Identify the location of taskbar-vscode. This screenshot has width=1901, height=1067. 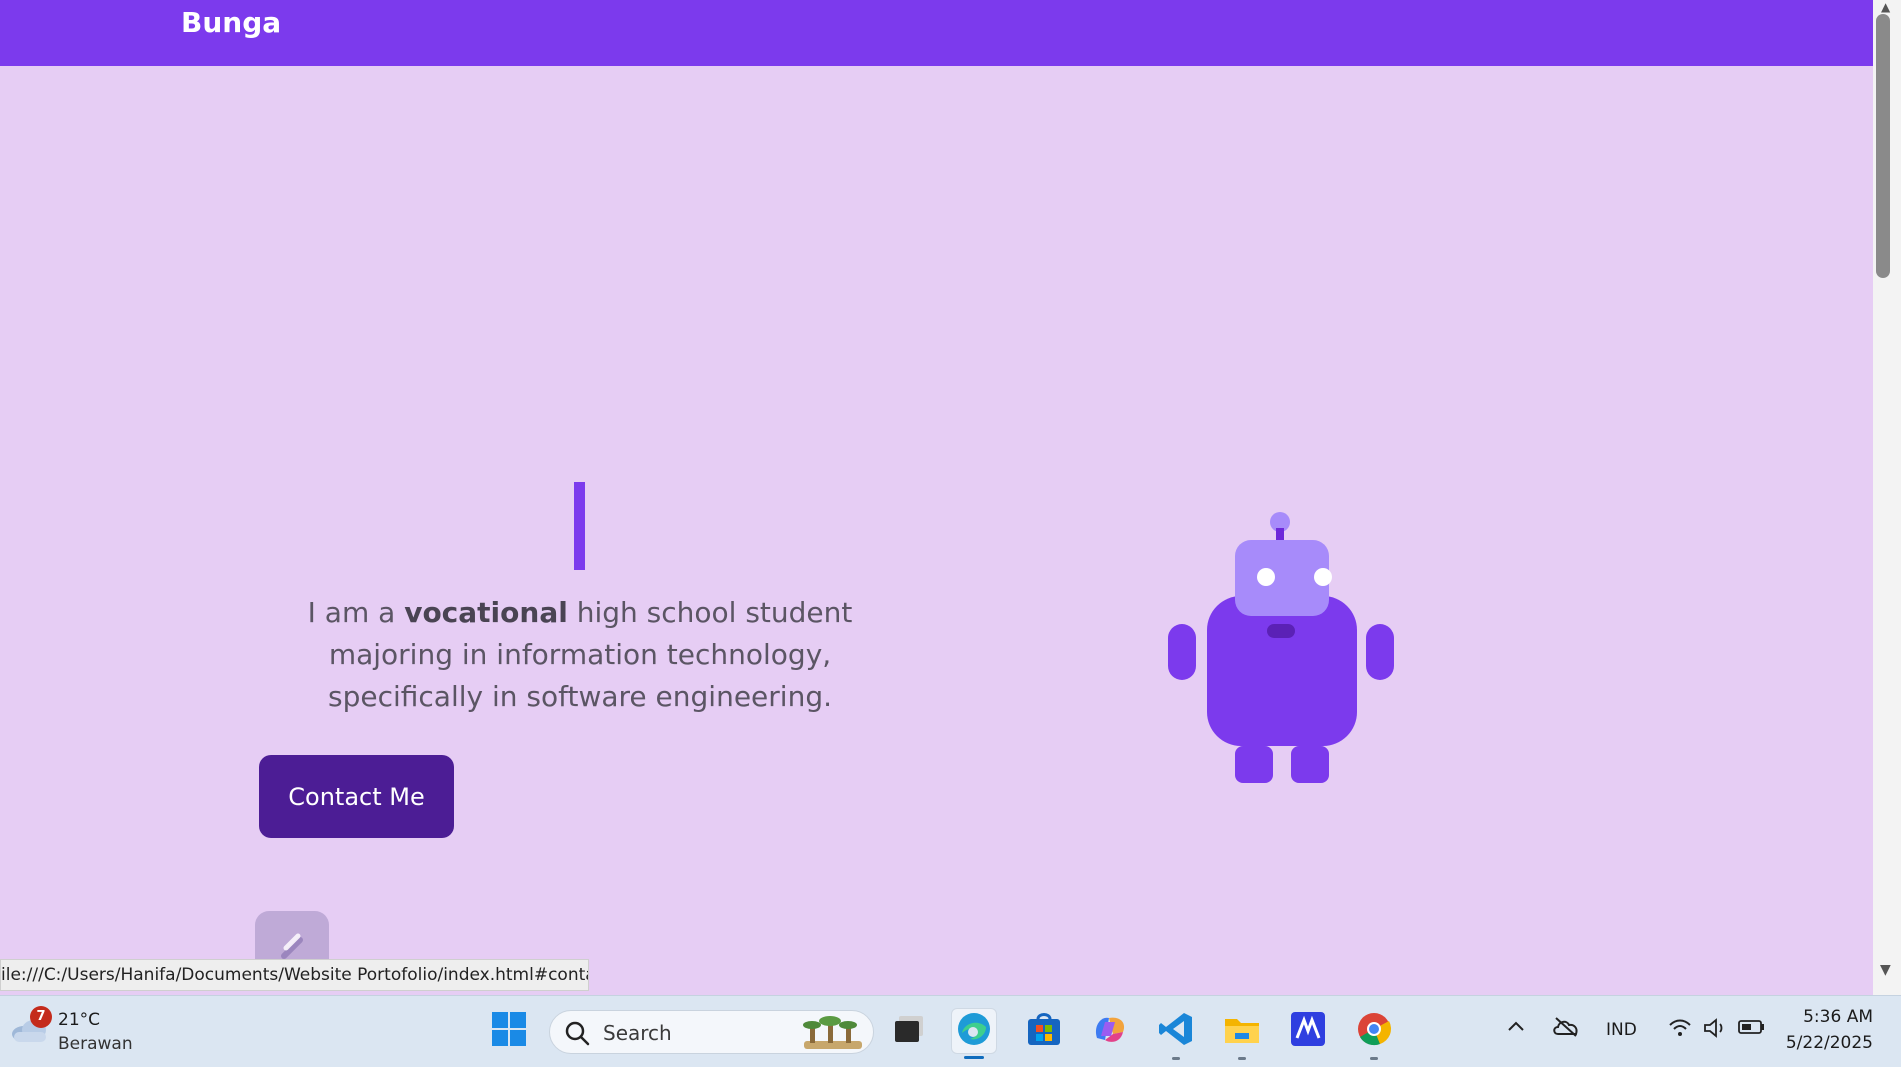
(1176, 1034).